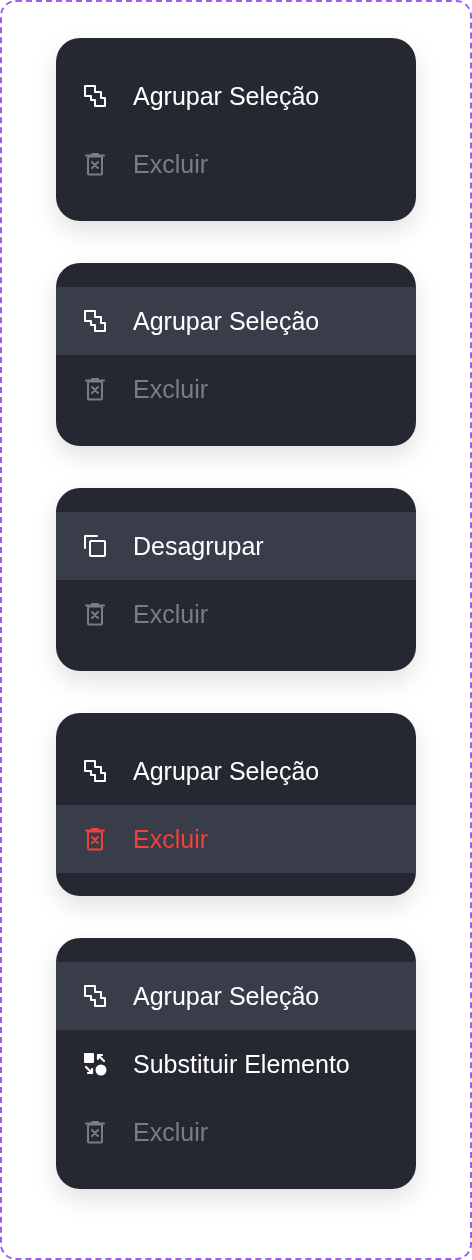  What do you see at coordinates (95, 546) in the screenshot?
I see `ungroup-icon` at bounding box center [95, 546].